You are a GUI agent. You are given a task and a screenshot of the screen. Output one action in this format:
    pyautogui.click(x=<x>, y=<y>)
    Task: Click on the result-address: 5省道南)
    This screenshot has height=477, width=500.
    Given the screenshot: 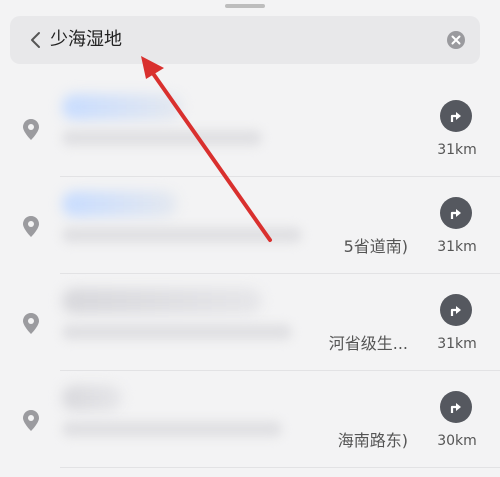 What is the action you would take?
    pyautogui.click(x=375, y=246)
    